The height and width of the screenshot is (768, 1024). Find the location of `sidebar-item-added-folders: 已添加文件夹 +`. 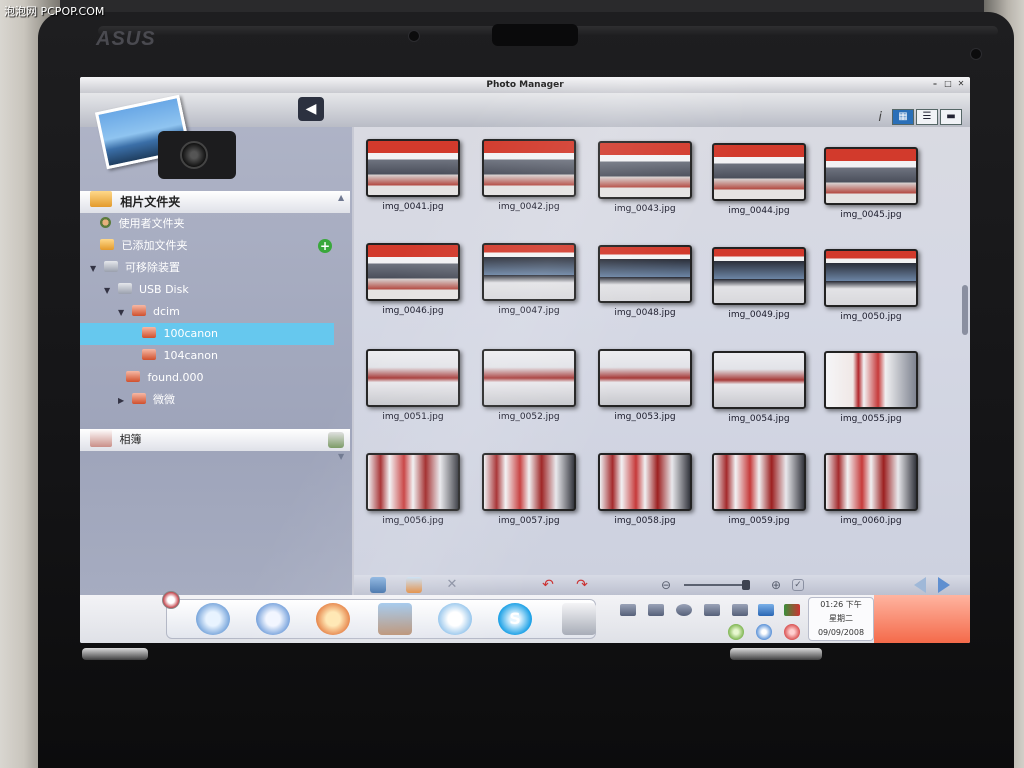

sidebar-item-added-folders: 已添加文件夹 + is located at coordinates (215, 246).